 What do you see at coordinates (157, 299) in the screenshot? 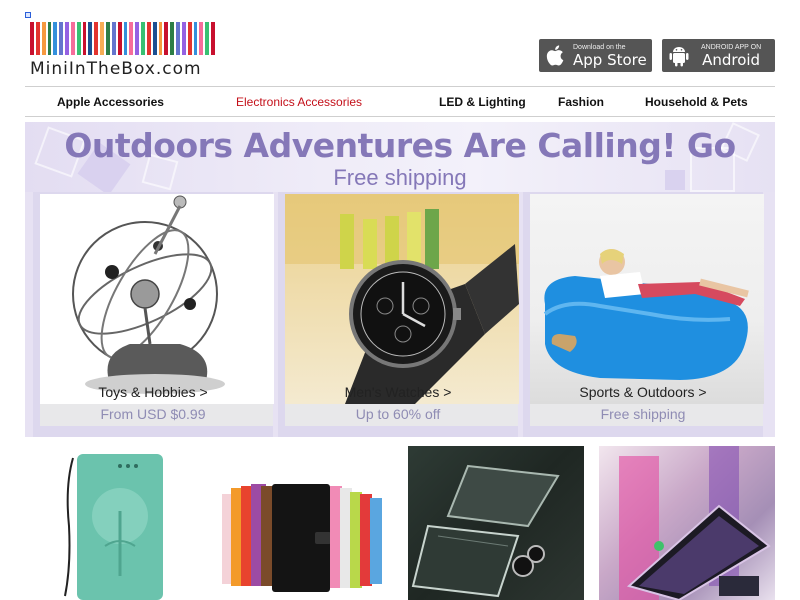
I see `toys-image` at bounding box center [157, 299].